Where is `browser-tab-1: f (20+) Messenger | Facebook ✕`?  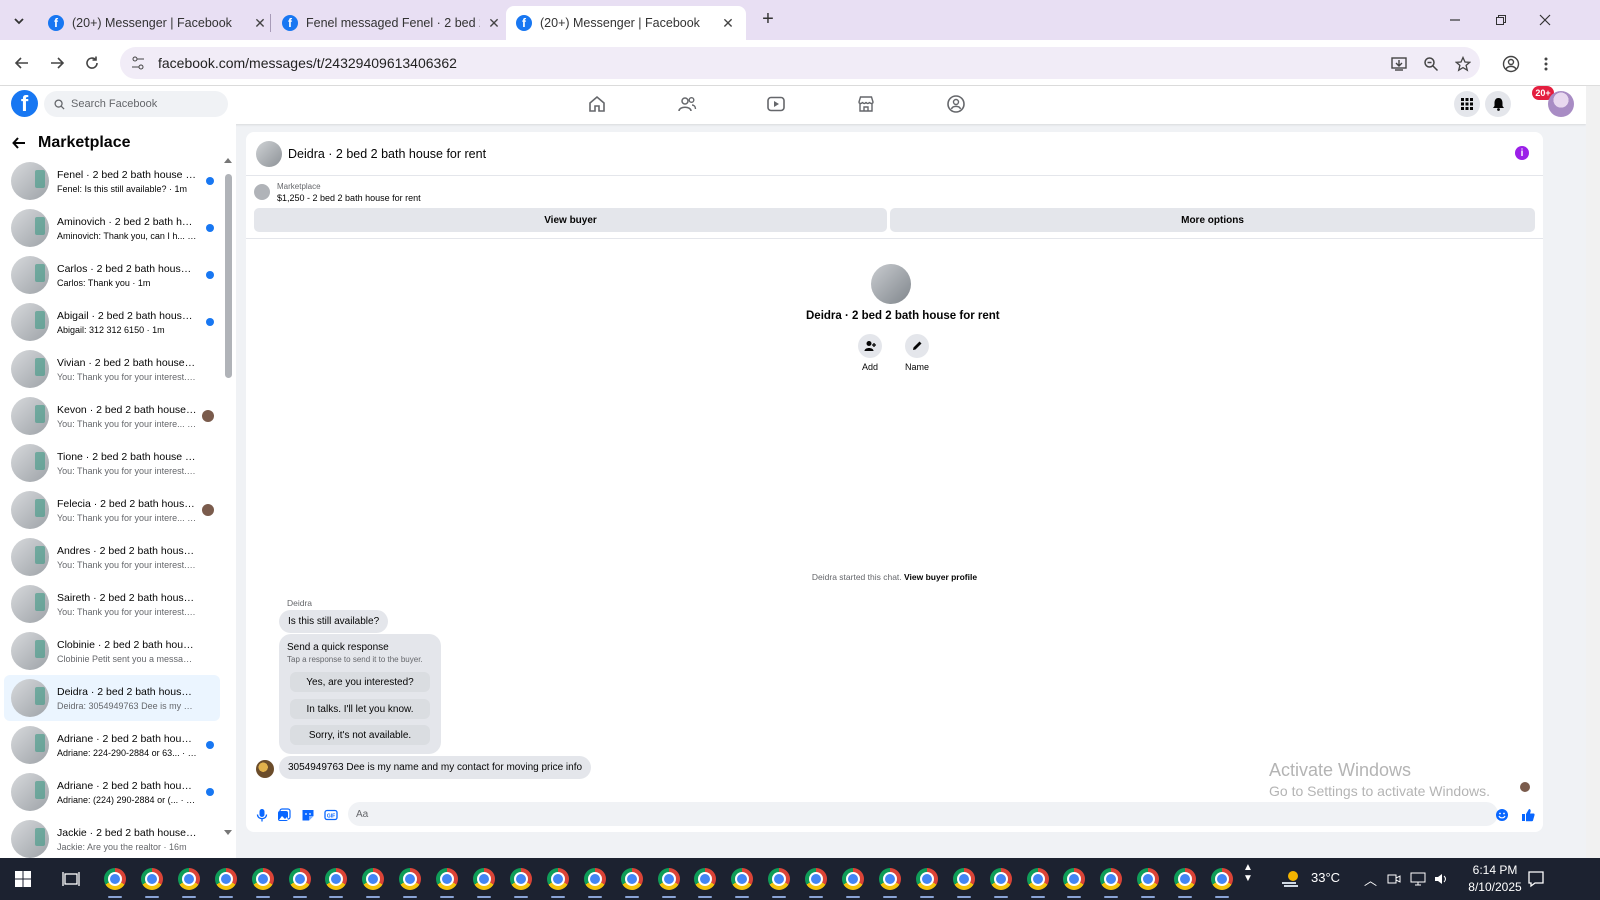
browser-tab-1: f (20+) Messenger | Facebook ✕ is located at coordinates (158, 23).